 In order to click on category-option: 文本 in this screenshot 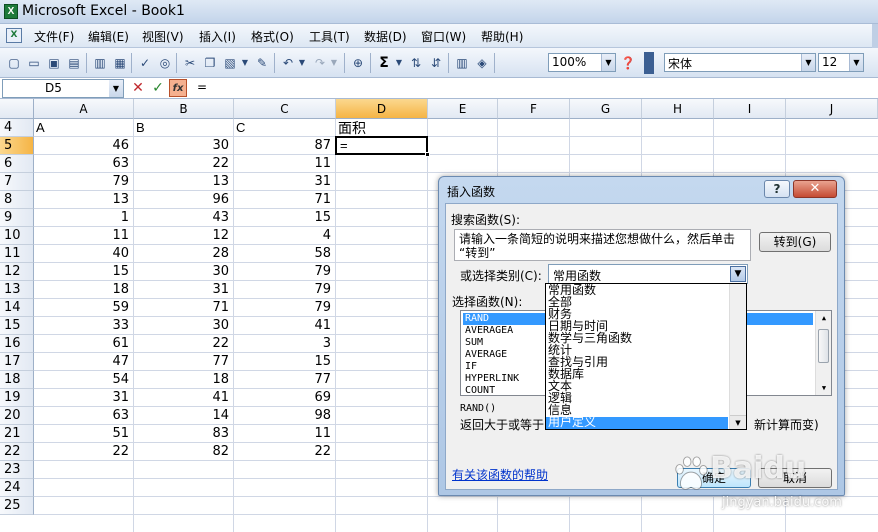, I will do `click(637, 386)`.